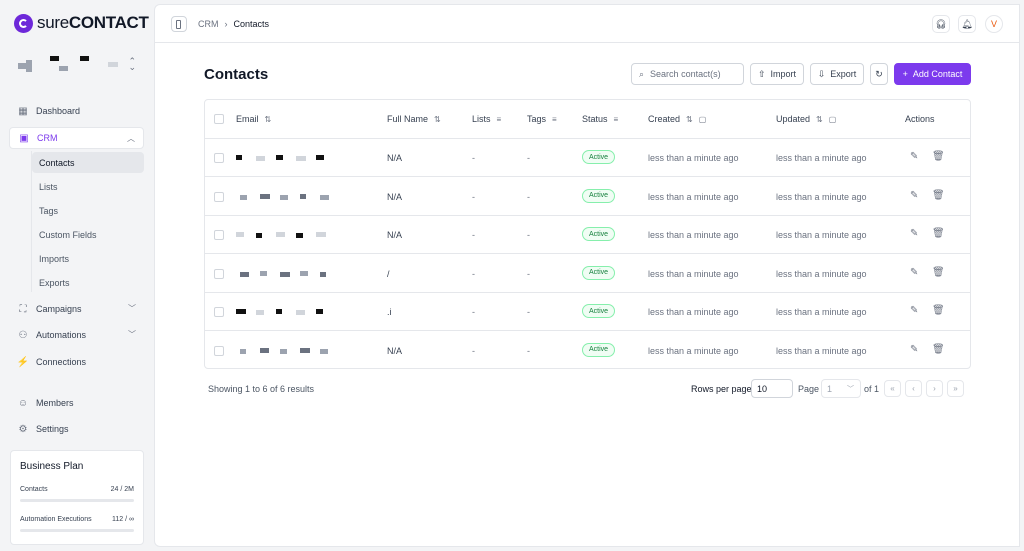  I want to click on full-name-cell: N/A, so click(395, 196).